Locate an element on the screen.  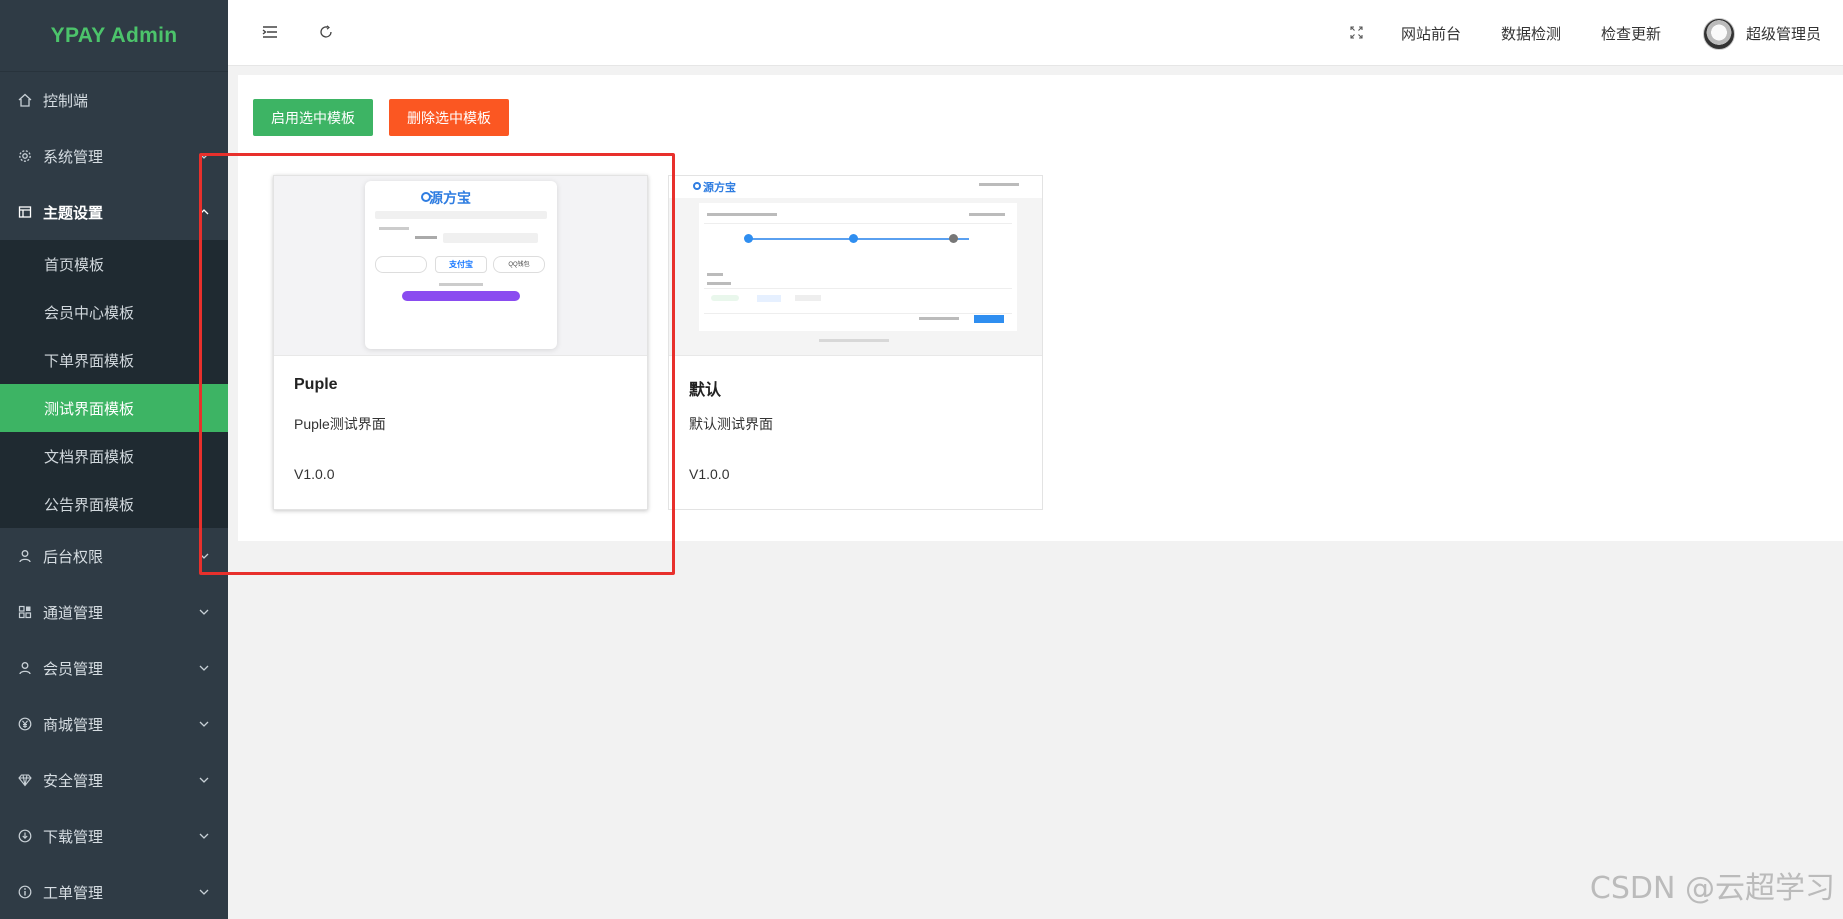
sidebar-item-shop: 商城管理 is located at coordinates (114, 724).